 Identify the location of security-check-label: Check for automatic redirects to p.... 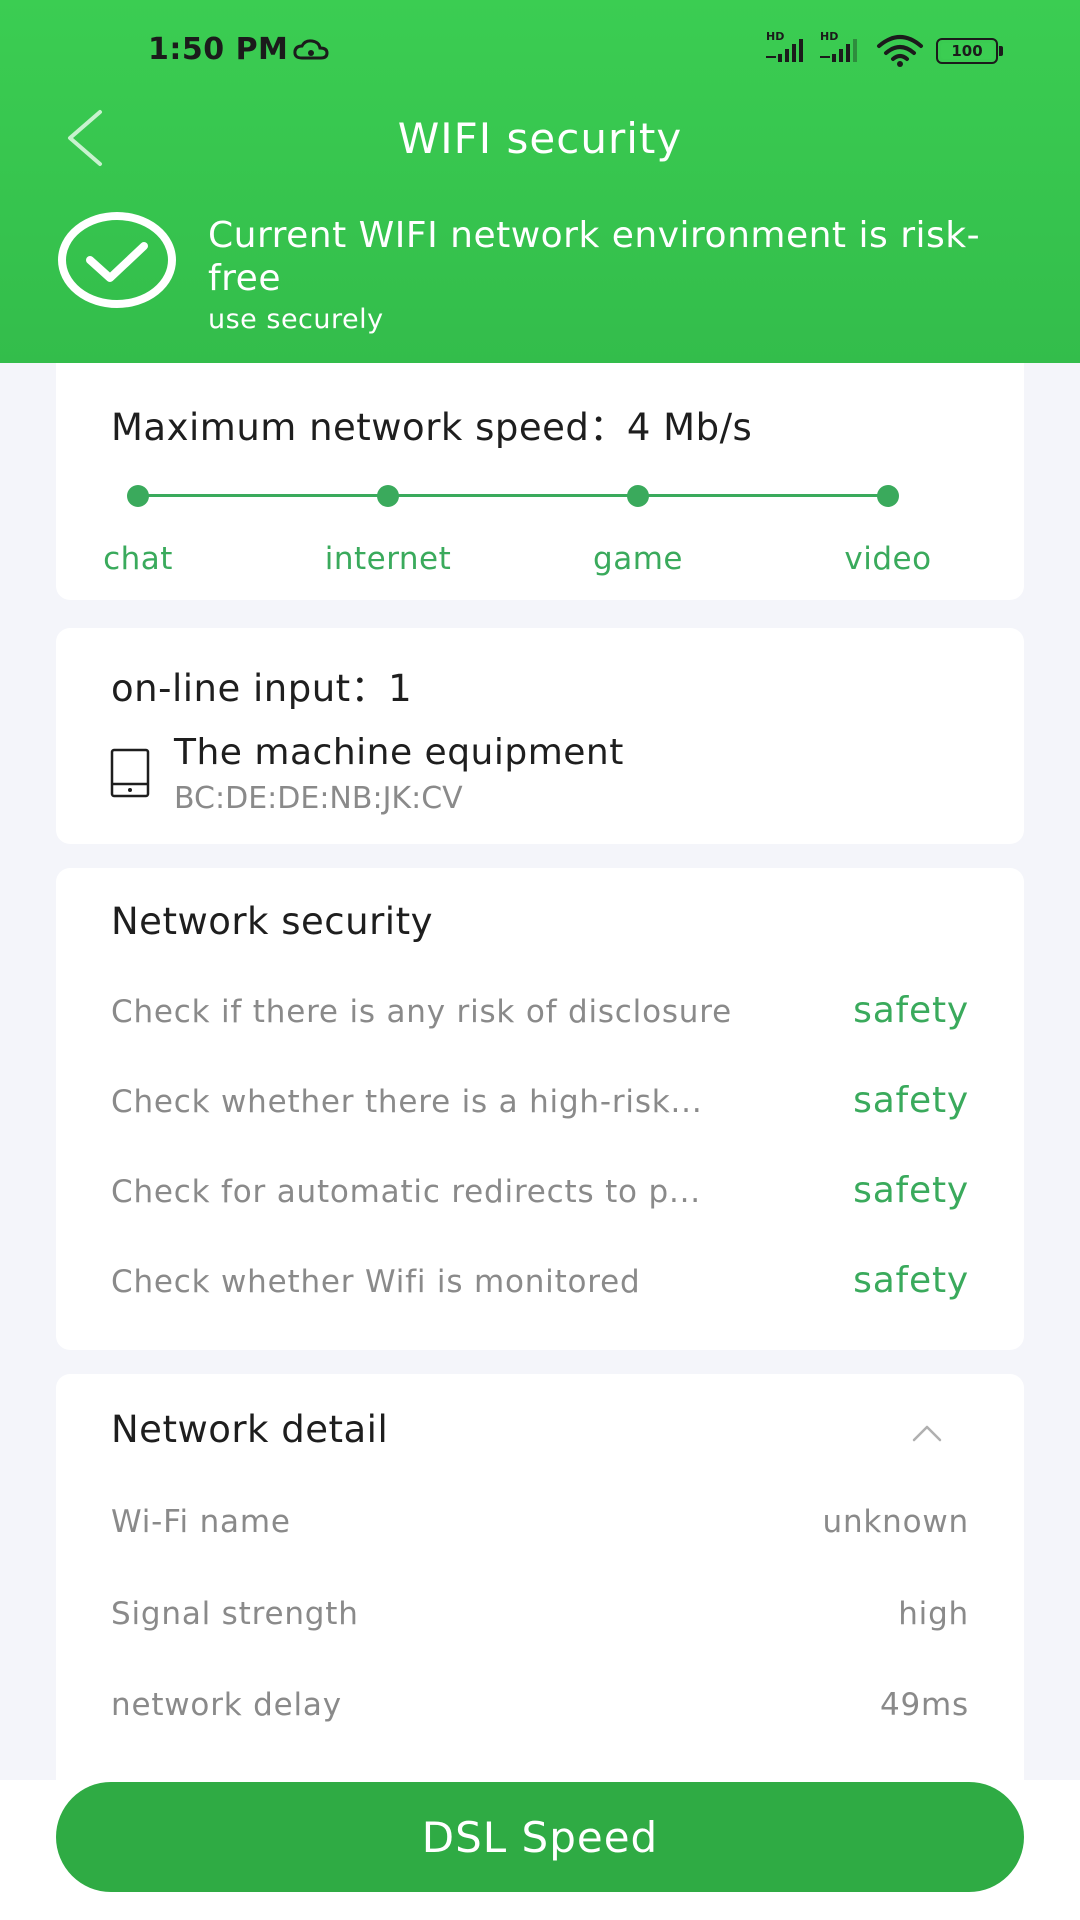
(406, 1192).